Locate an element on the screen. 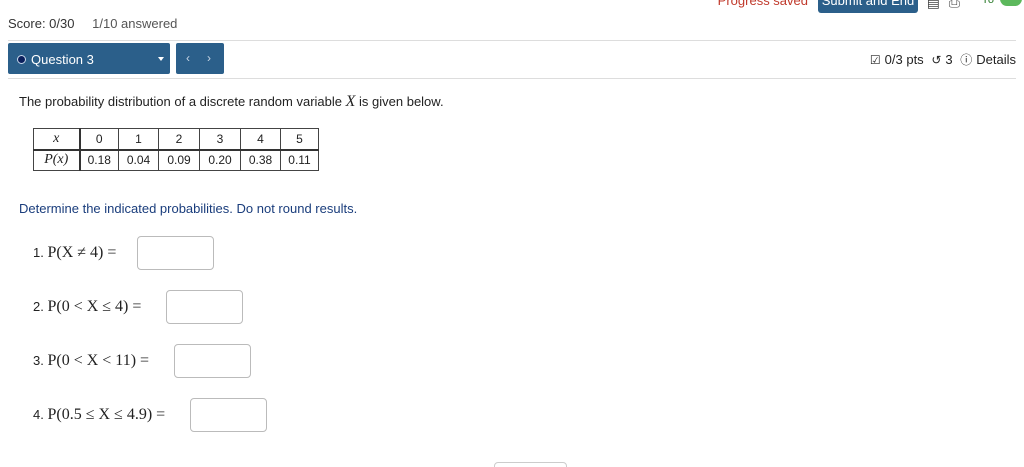  status-dot-icon is located at coordinates (21, 59).